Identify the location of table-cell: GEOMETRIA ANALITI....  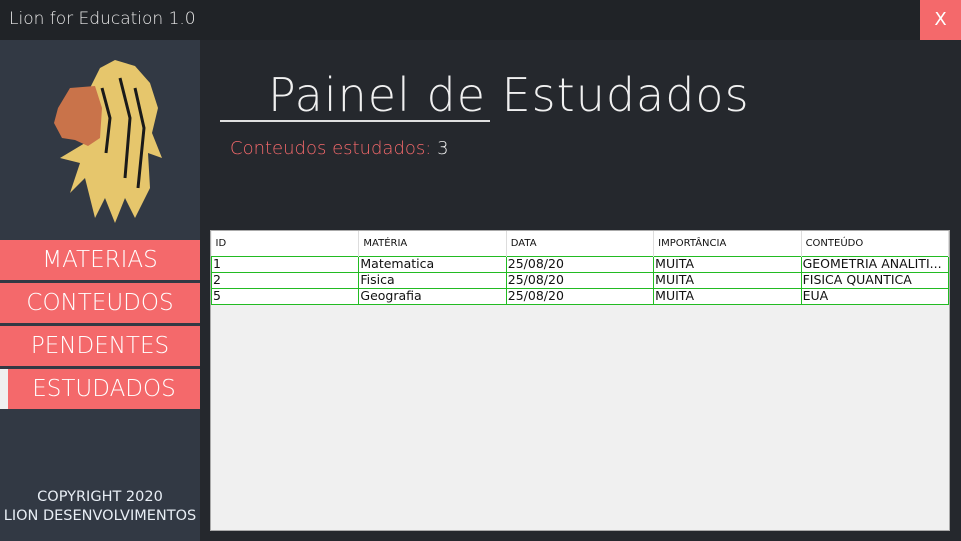
(875, 264).